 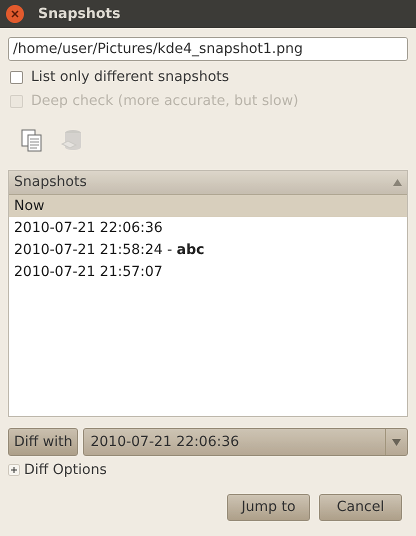 I want to click on sort-arrow-icon, so click(x=397, y=182).